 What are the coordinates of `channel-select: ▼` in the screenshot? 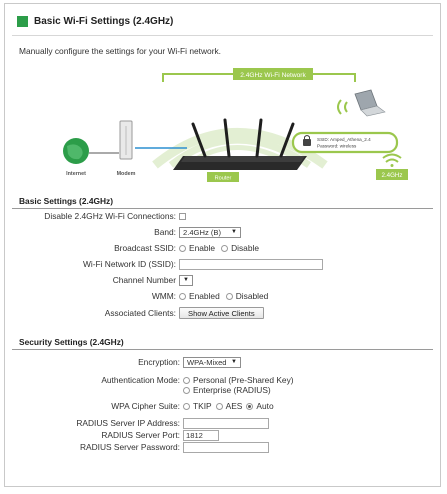 It's located at (186, 280).